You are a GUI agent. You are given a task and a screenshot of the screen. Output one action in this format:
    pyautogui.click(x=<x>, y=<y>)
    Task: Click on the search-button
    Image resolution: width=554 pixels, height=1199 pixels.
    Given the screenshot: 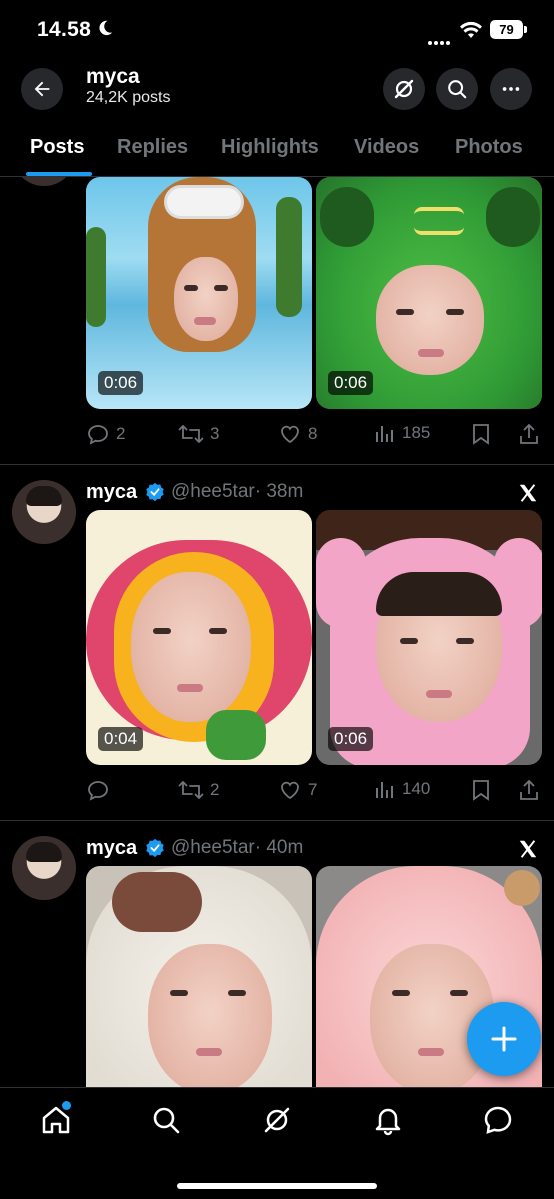 What is the action you would take?
    pyautogui.click(x=457, y=89)
    